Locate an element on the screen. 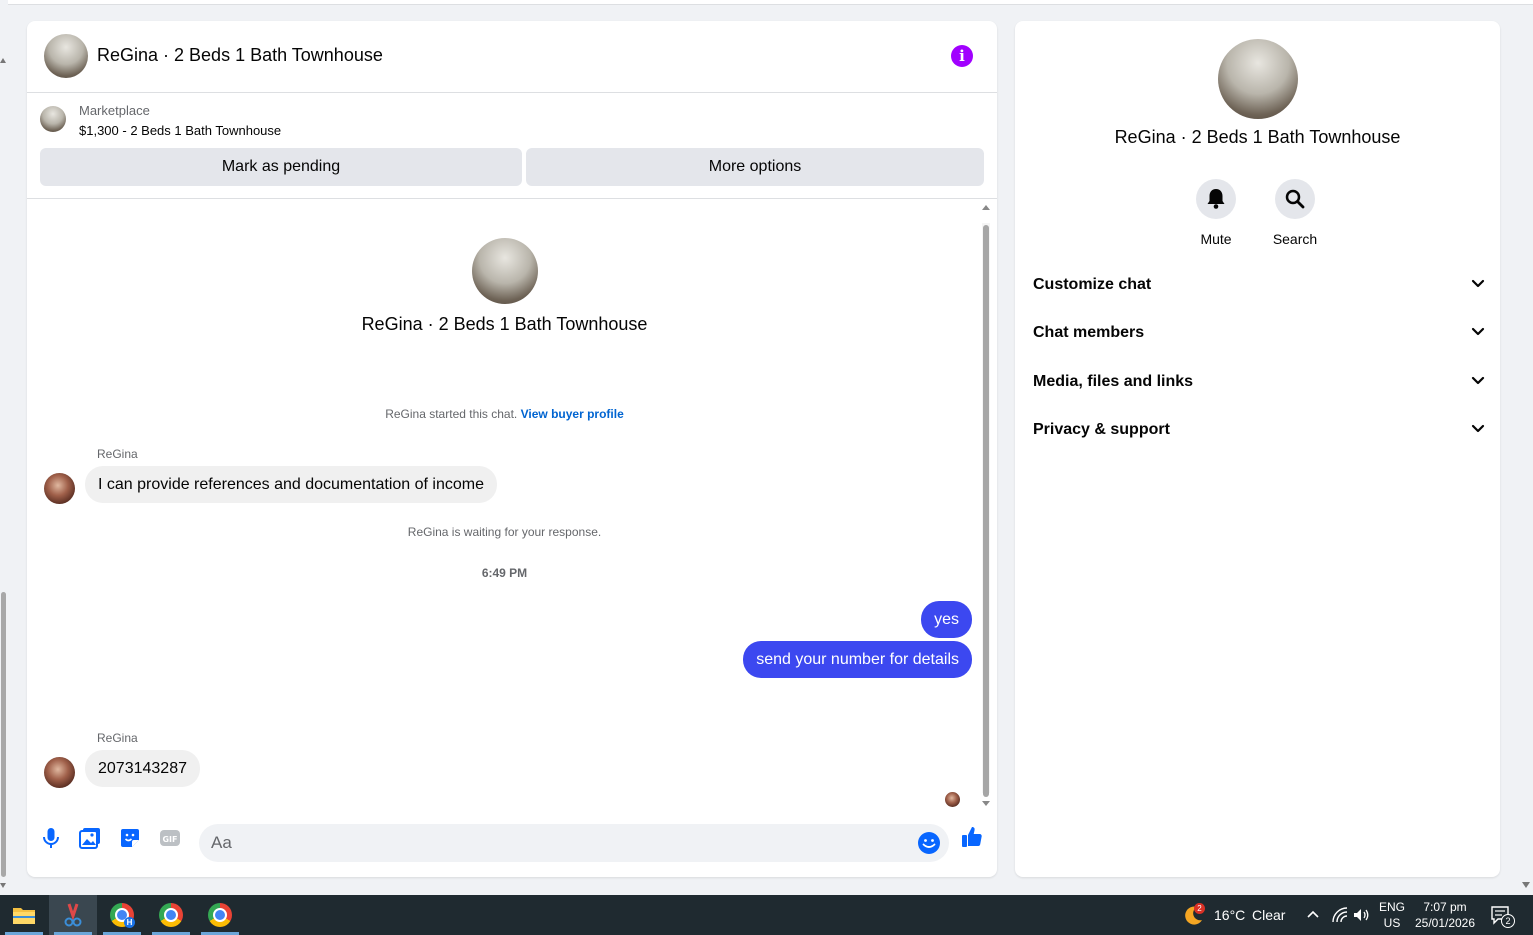 The image size is (1533, 935). scrollbar-thumb is located at coordinates (3, 734).